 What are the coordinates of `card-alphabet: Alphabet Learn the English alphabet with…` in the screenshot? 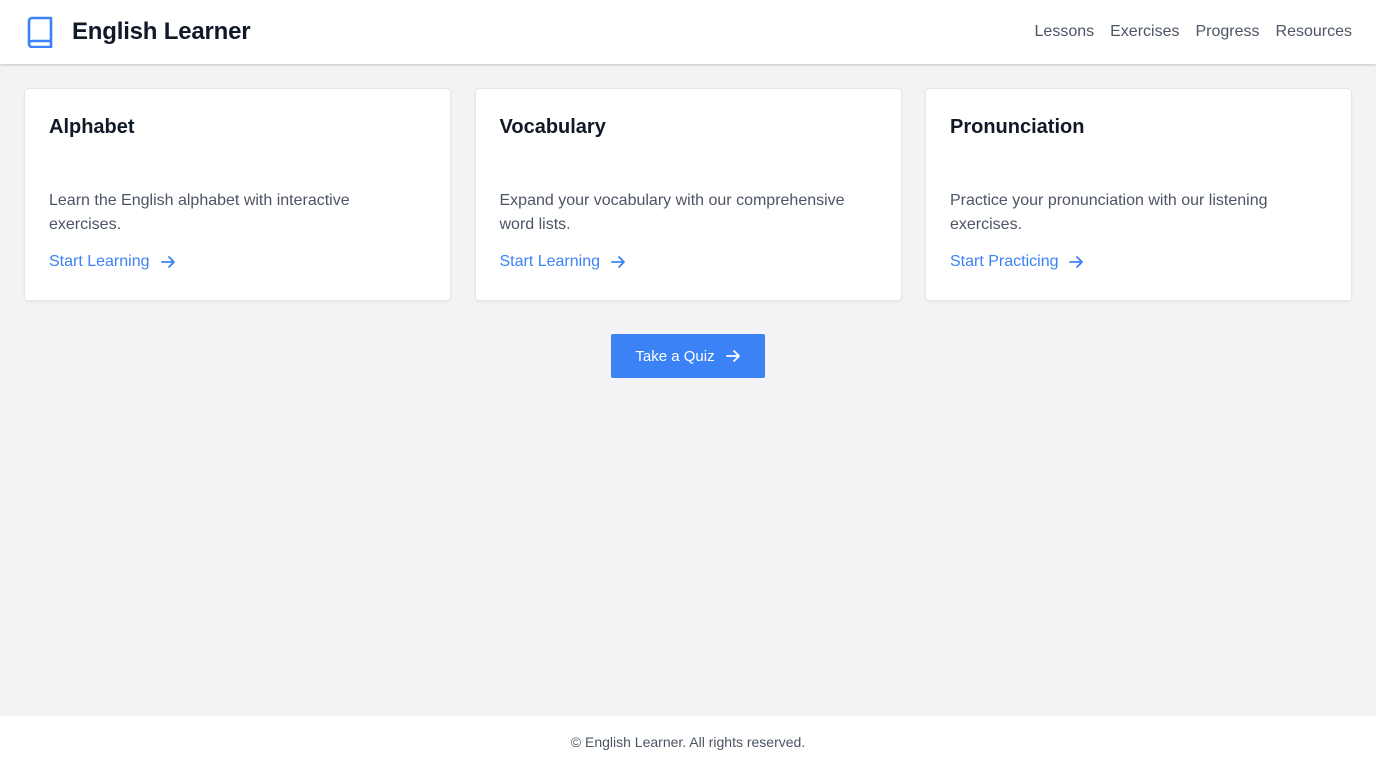 It's located at (237, 194).